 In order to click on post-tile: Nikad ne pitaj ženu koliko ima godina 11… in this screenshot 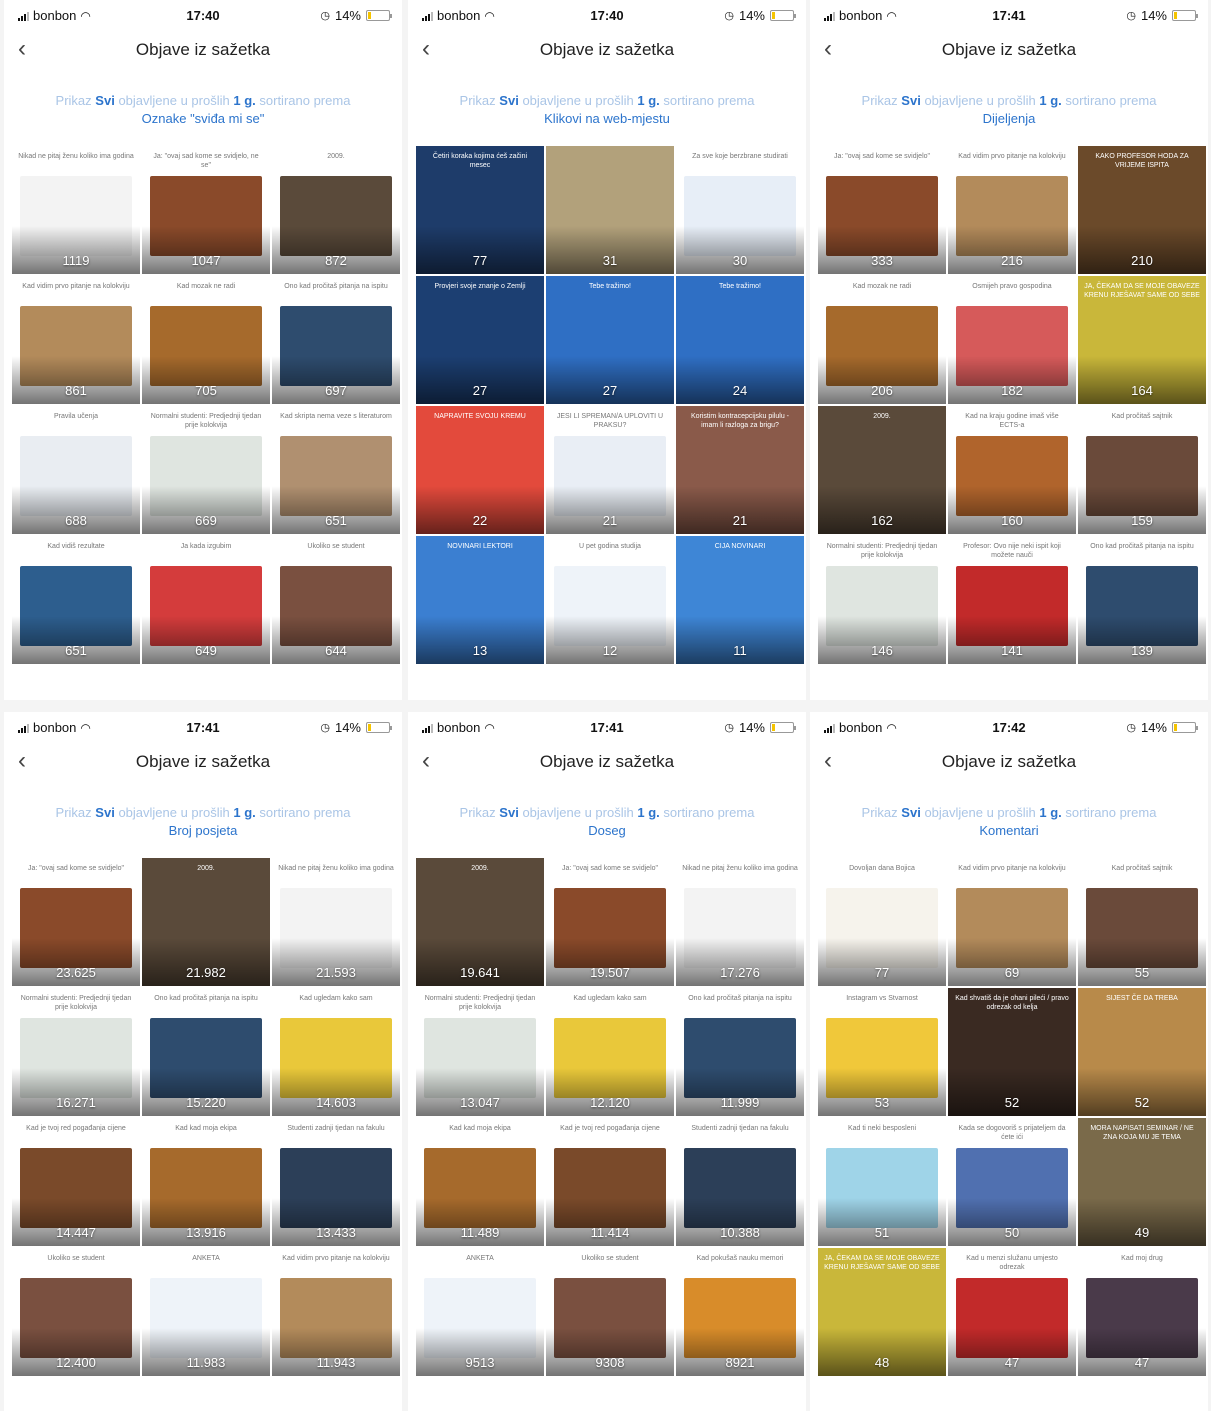, I will do `click(76, 210)`.